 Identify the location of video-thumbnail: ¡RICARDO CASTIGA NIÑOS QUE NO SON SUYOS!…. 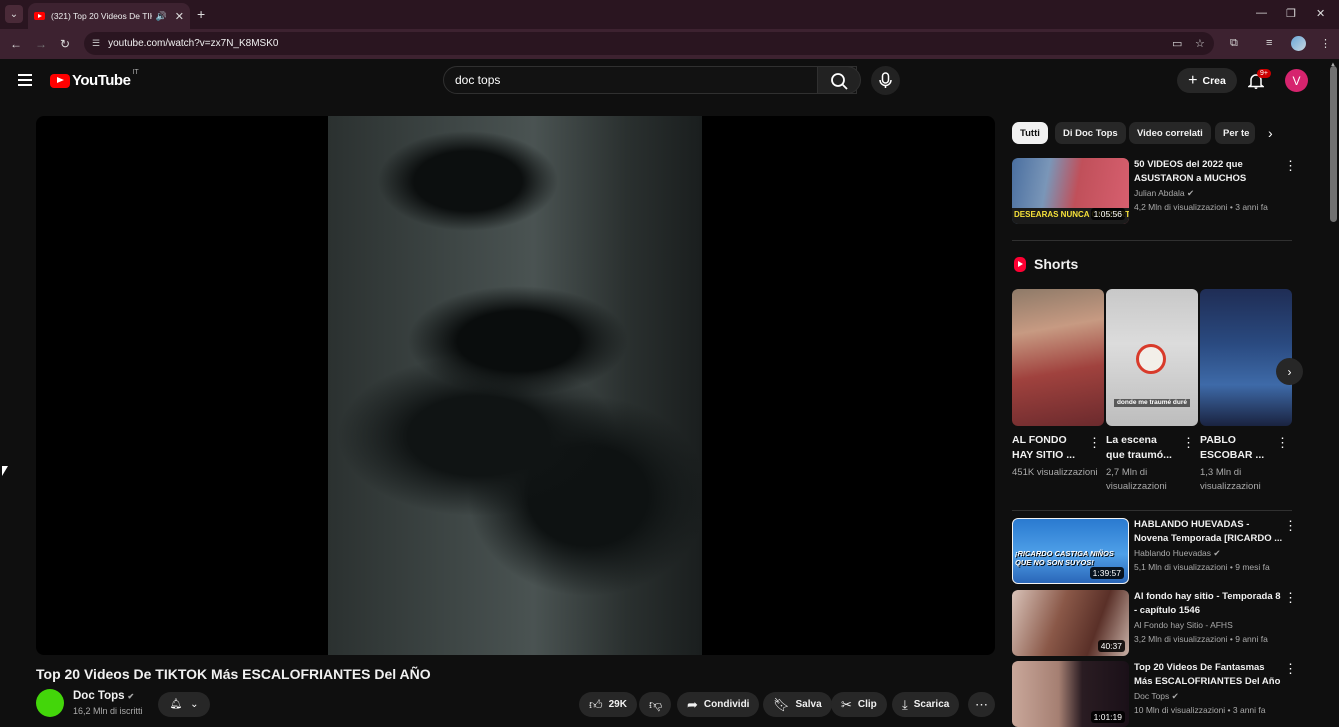
(1070, 551).